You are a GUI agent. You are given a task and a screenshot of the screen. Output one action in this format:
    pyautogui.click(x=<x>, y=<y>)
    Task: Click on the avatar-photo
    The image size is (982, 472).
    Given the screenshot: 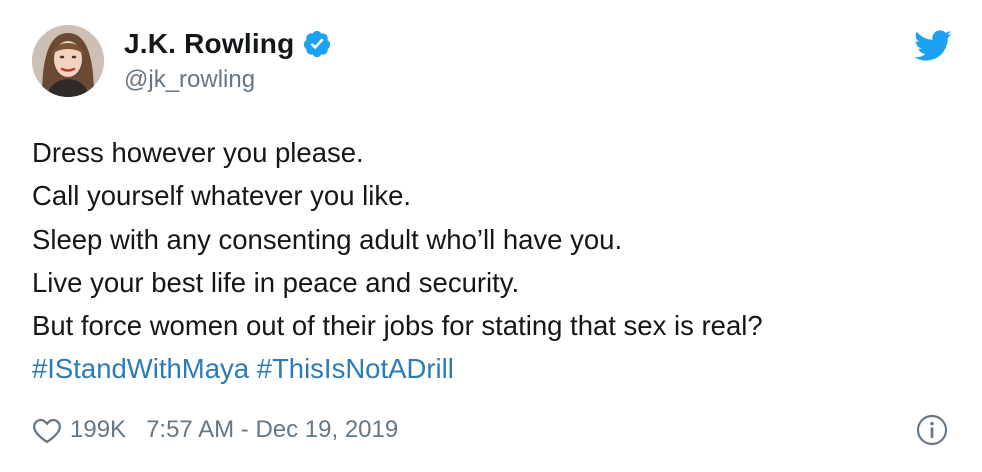 What is the action you would take?
    pyautogui.click(x=68, y=61)
    